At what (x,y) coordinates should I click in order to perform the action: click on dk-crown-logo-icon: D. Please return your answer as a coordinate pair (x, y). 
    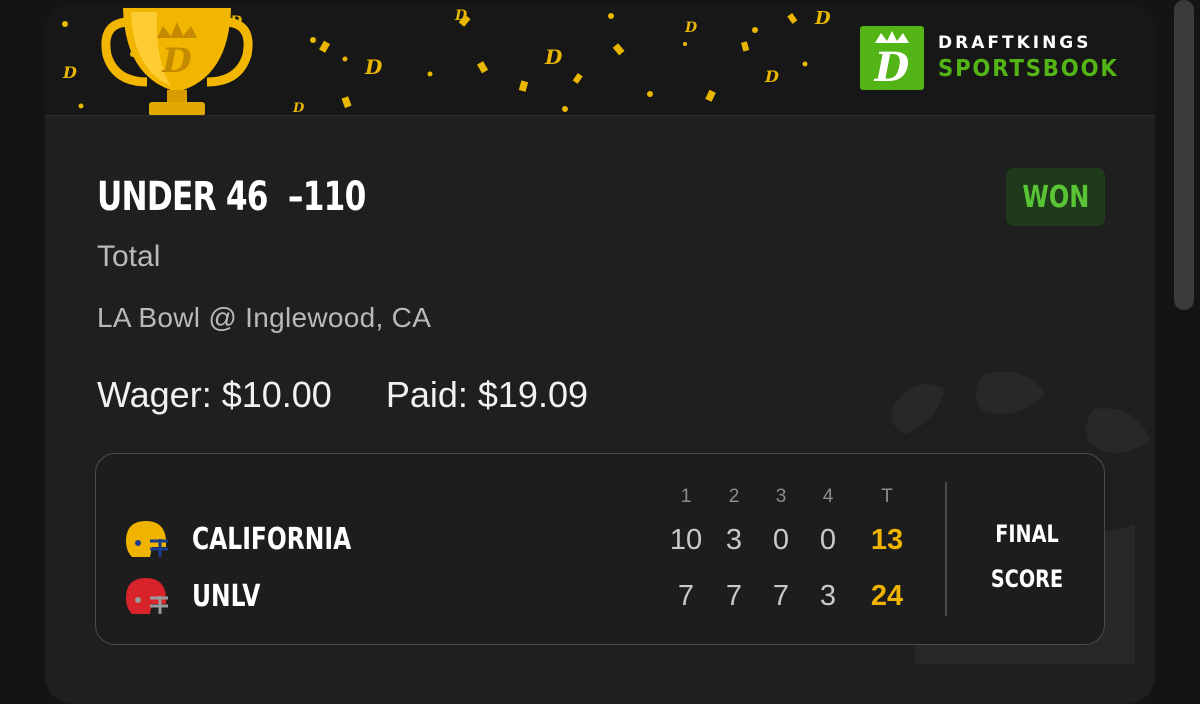
    Looking at the image, I should click on (892, 58).